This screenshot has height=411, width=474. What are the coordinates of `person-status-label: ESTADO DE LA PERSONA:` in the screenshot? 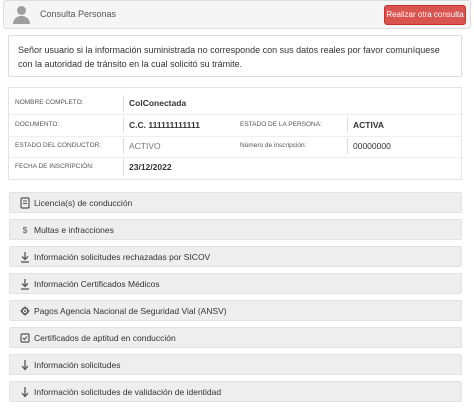 It's located at (281, 124).